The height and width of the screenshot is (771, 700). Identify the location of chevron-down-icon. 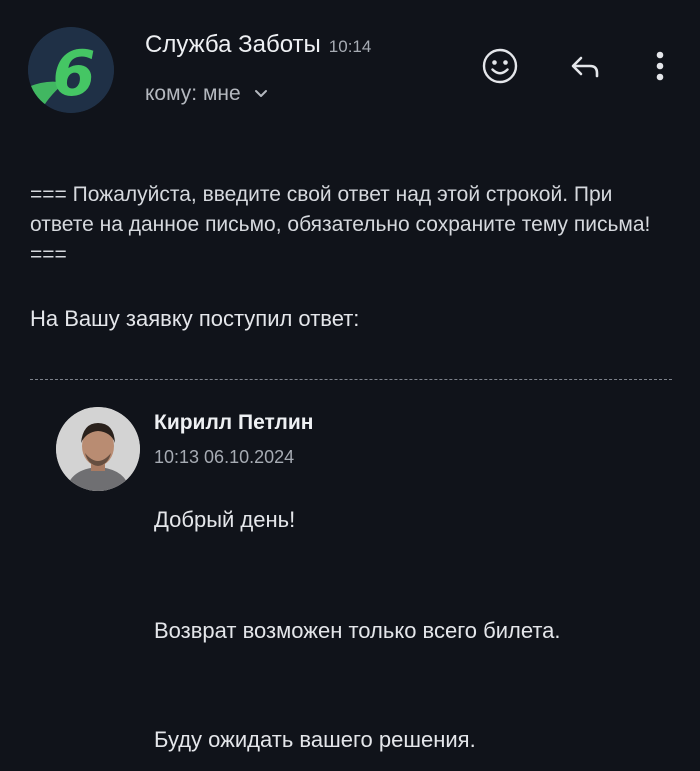
(261, 94).